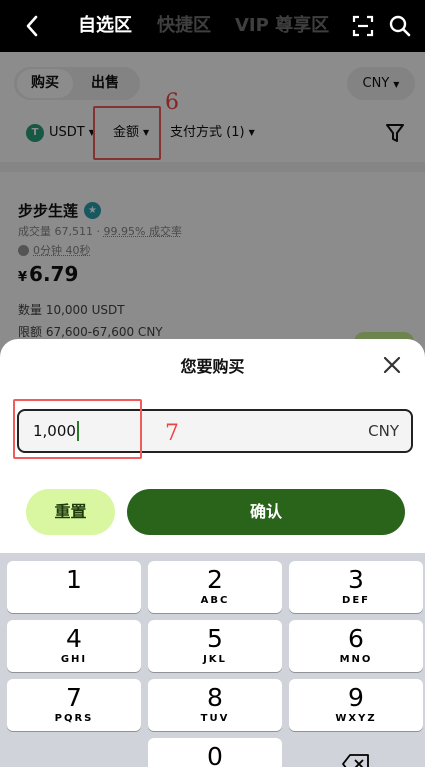  I want to click on key-4: 4 GHI, so click(74, 646).